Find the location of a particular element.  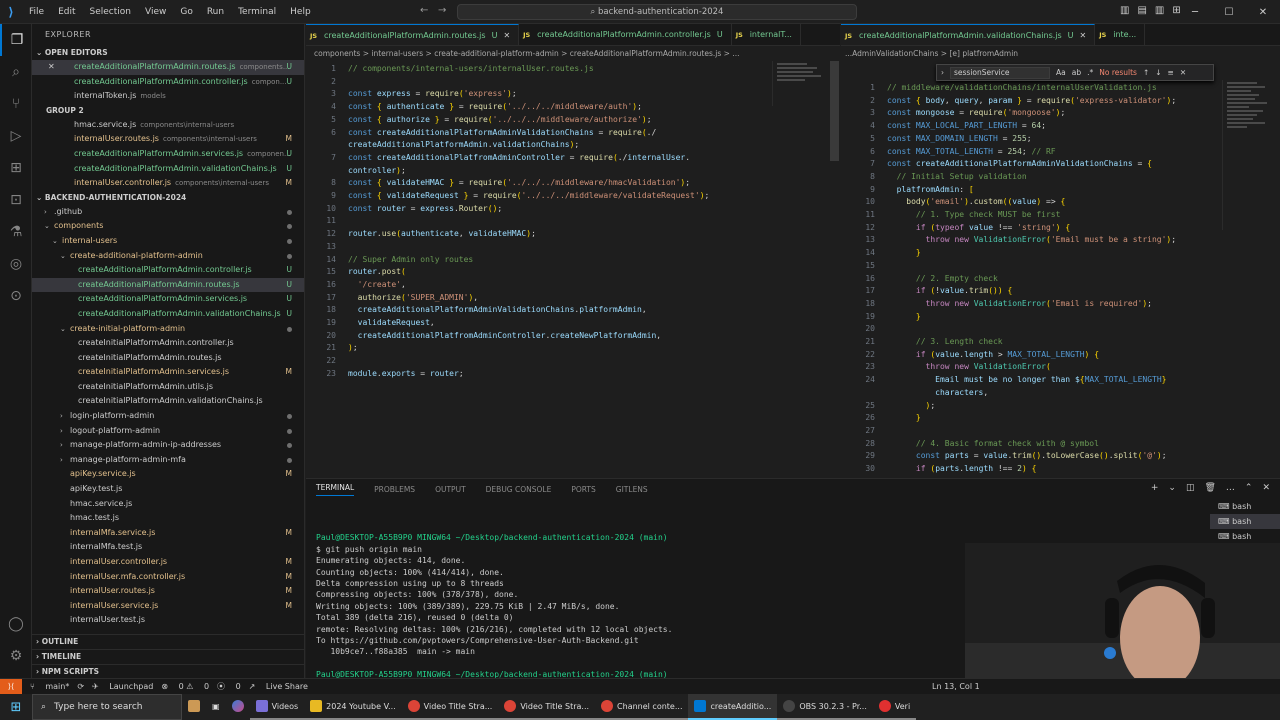

match-case-icon: Aa is located at coordinates (1061, 72).